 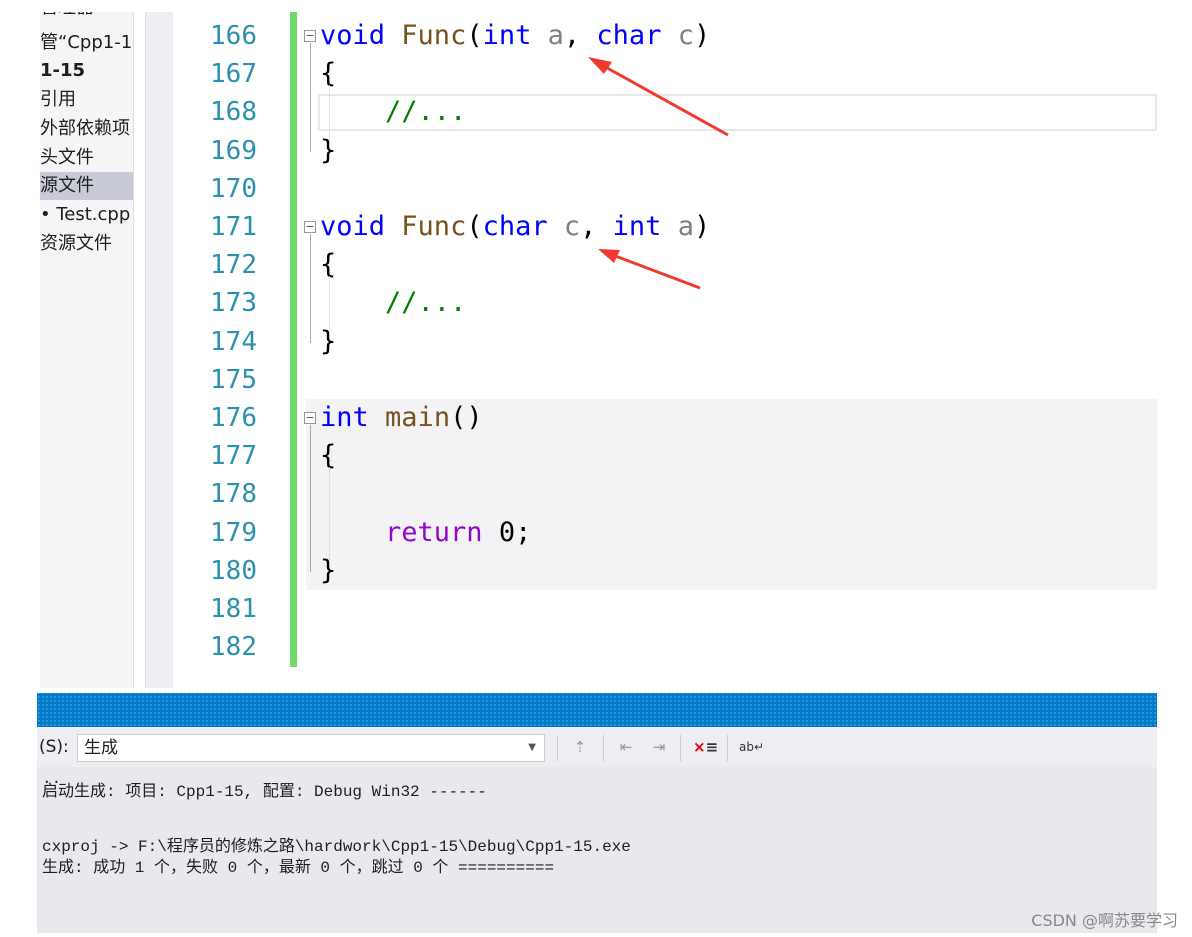 I want to click on line-number: 176, so click(x=233, y=418).